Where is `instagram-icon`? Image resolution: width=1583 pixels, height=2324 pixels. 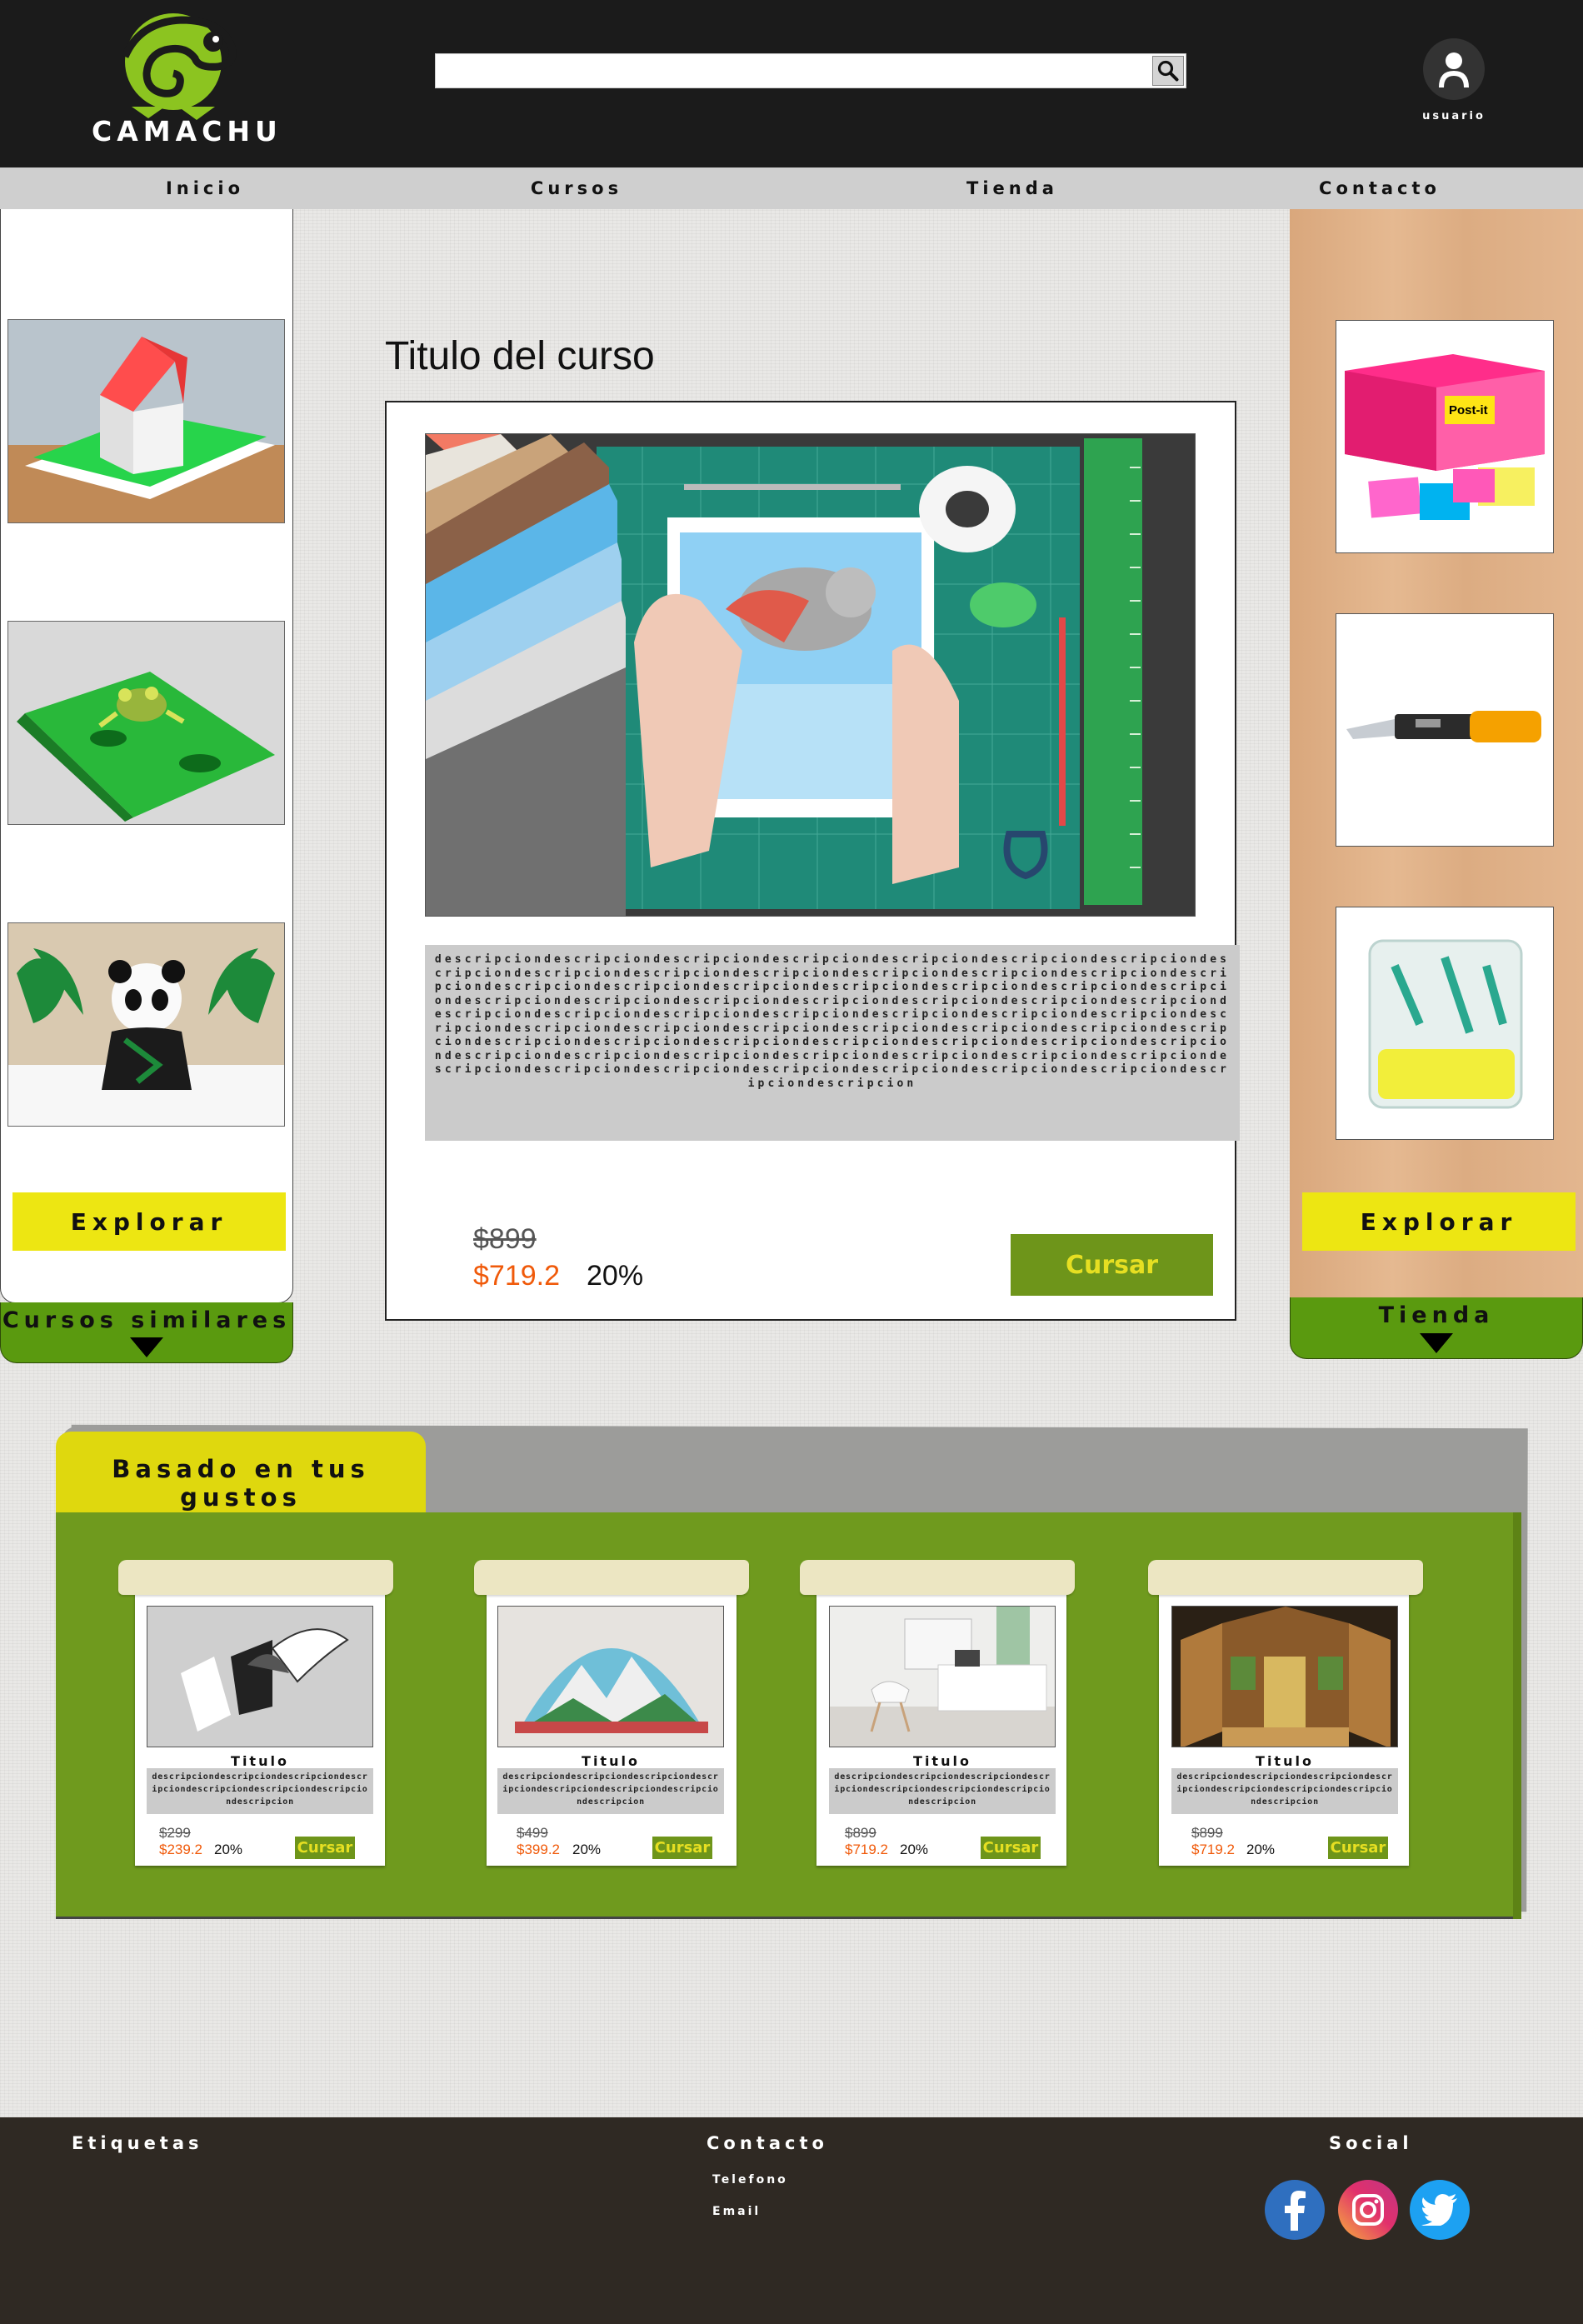
instagram-icon is located at coordinates (1368, 2210).